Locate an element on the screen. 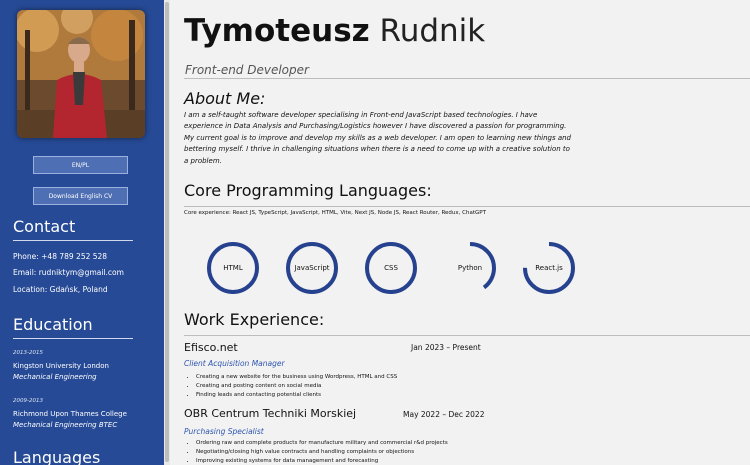  education-heading: Education is located at coordinates (53, 324).